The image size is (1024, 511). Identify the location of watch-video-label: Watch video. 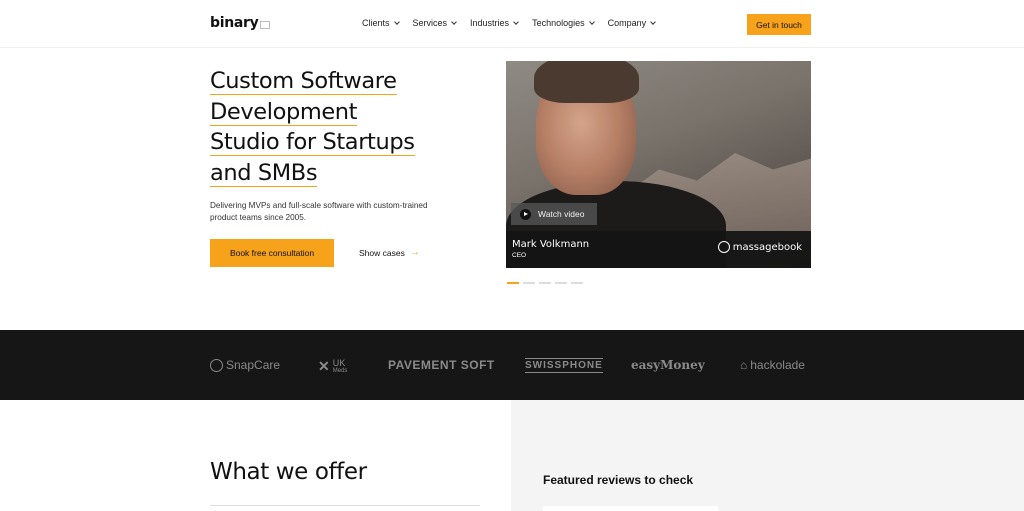
(561, 214).